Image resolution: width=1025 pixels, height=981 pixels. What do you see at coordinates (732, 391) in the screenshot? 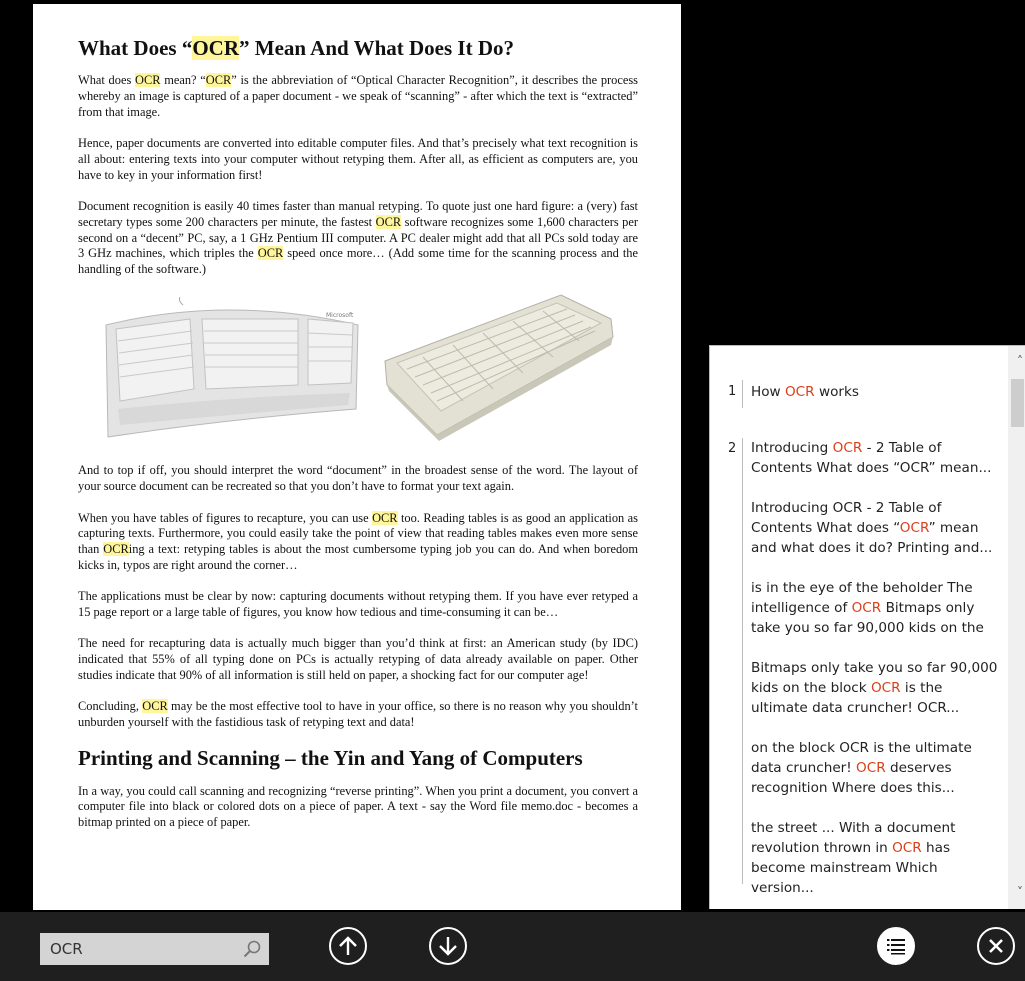
I see `result-page-number: 1` at bounding box center [732, 391].